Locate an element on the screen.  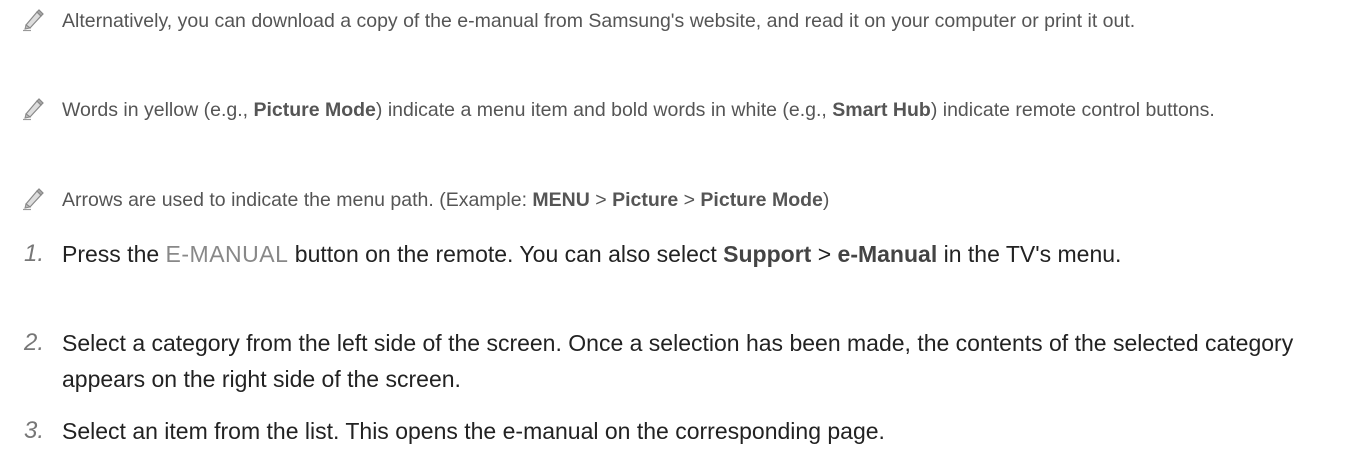
note-text-part: ) is located at coordinates (826, 200).